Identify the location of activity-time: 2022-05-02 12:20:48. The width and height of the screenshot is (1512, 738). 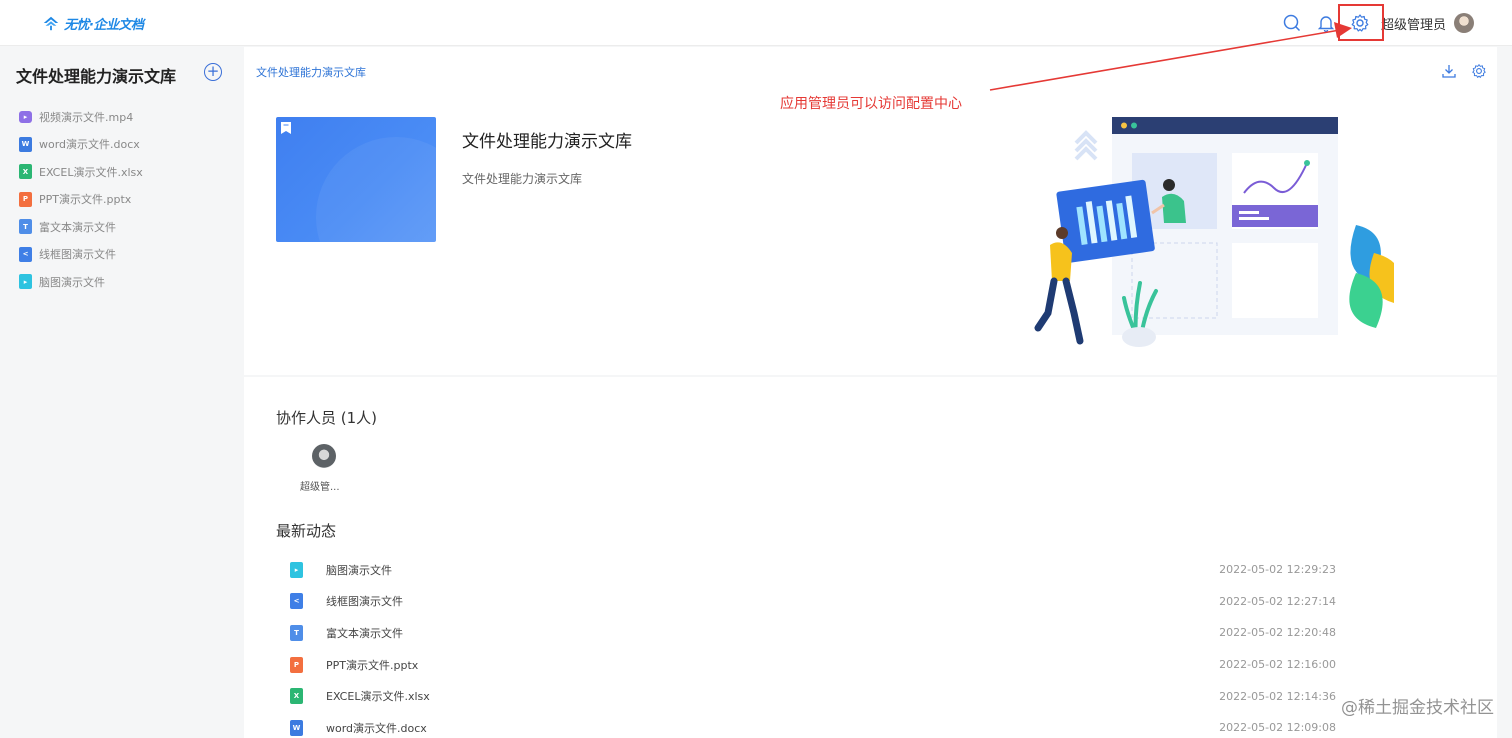
(1277, 633).